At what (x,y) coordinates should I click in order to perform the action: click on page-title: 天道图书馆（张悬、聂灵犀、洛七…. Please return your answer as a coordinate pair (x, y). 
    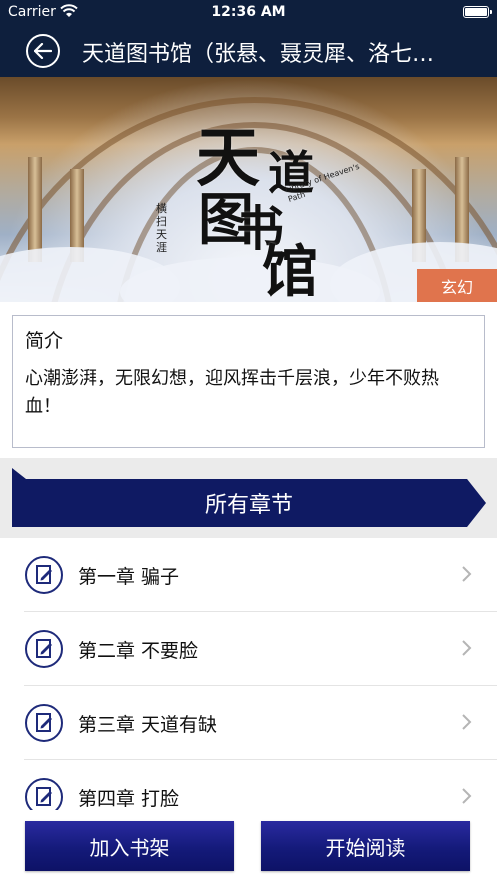
    Looking at the image, I should click on (258, 54).